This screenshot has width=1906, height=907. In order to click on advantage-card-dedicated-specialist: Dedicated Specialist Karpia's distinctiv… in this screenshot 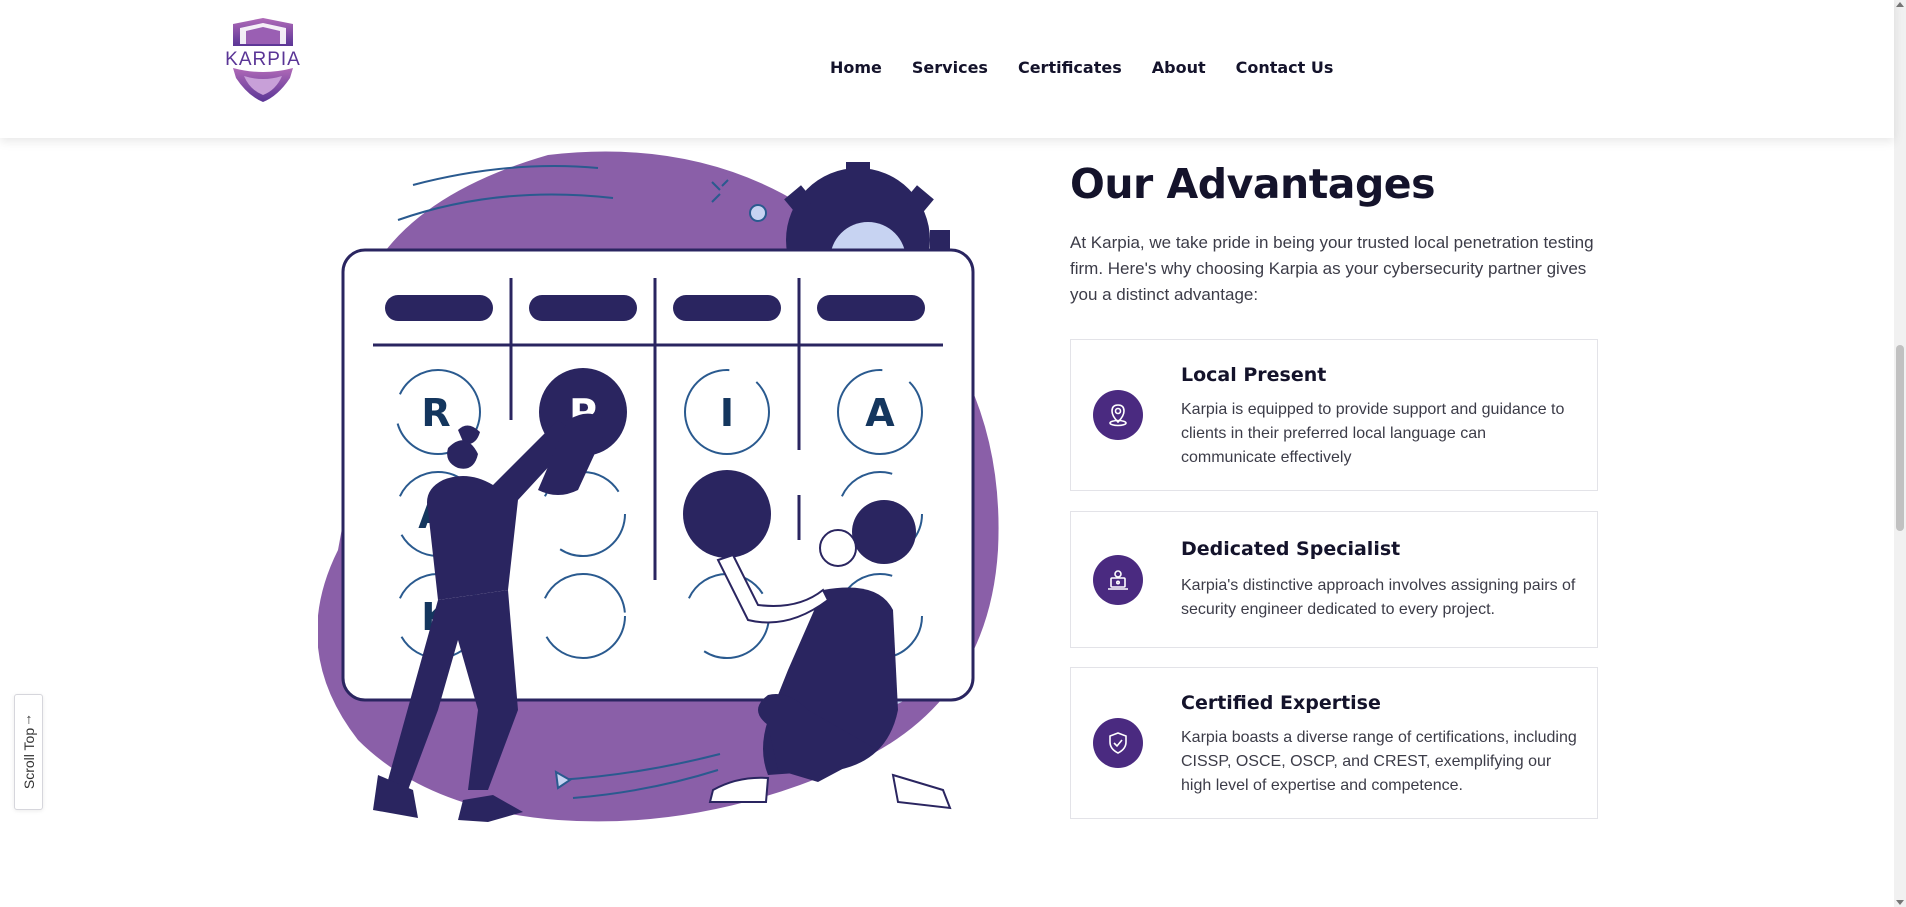, I will do `click(1334, 579)`.